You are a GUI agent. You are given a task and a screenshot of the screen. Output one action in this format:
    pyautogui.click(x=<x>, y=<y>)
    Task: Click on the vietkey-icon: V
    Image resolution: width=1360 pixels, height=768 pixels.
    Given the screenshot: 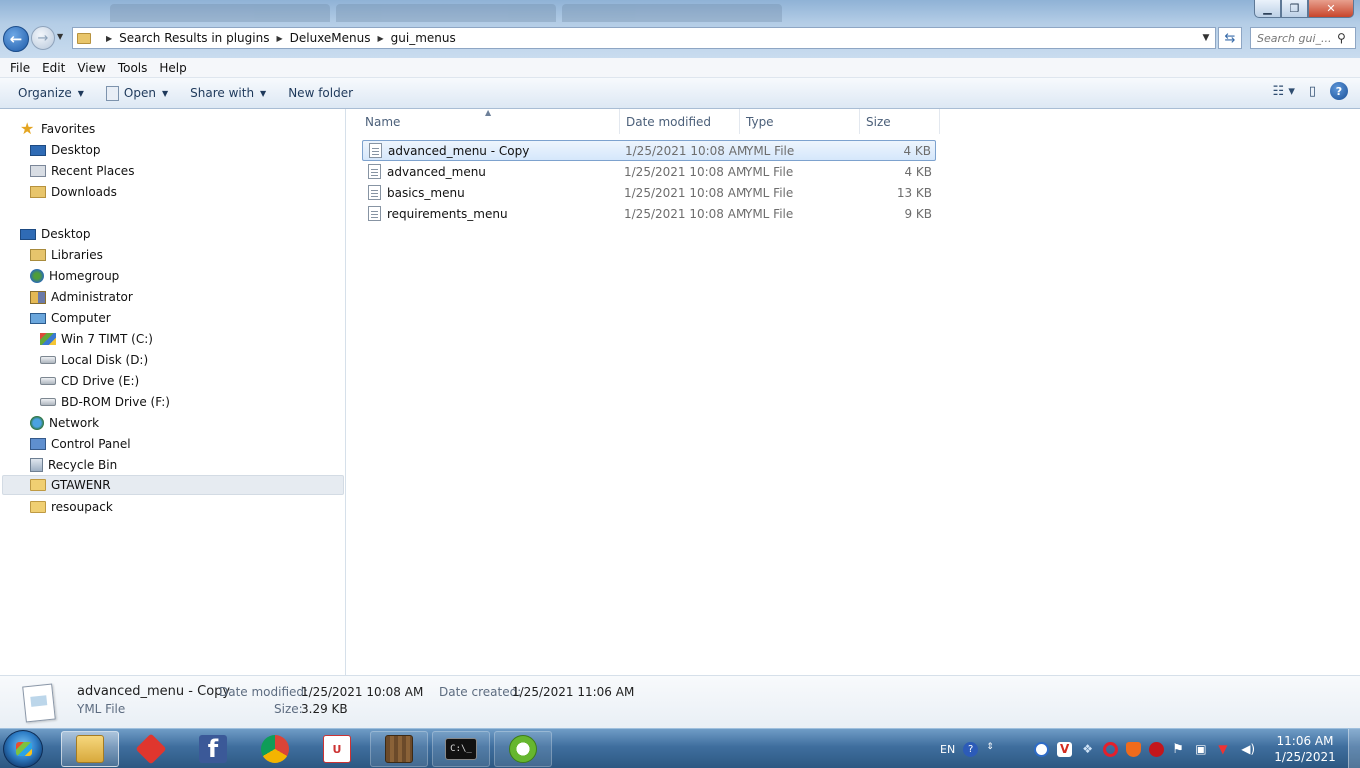 What is the action you would take?
    pyautogui.click(x=1065, y=749)
    